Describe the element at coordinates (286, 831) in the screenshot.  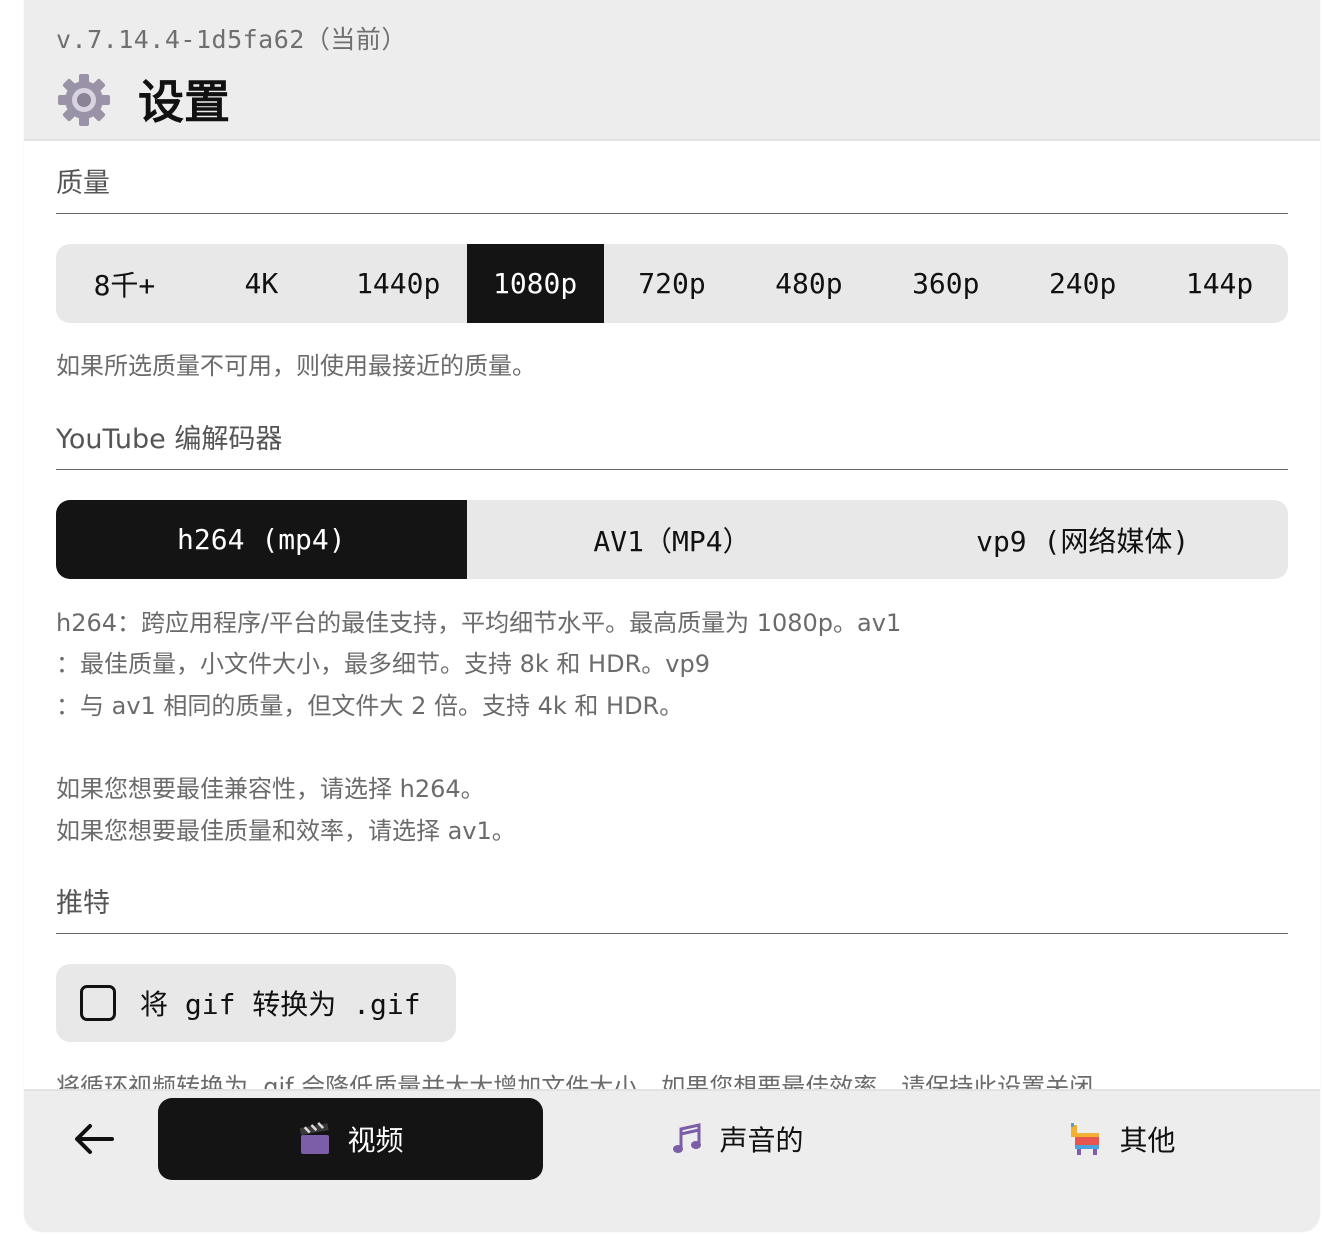
I see `codec-help-line: 如果您想要最佳质量和效率，请选择 av1。` at that location.